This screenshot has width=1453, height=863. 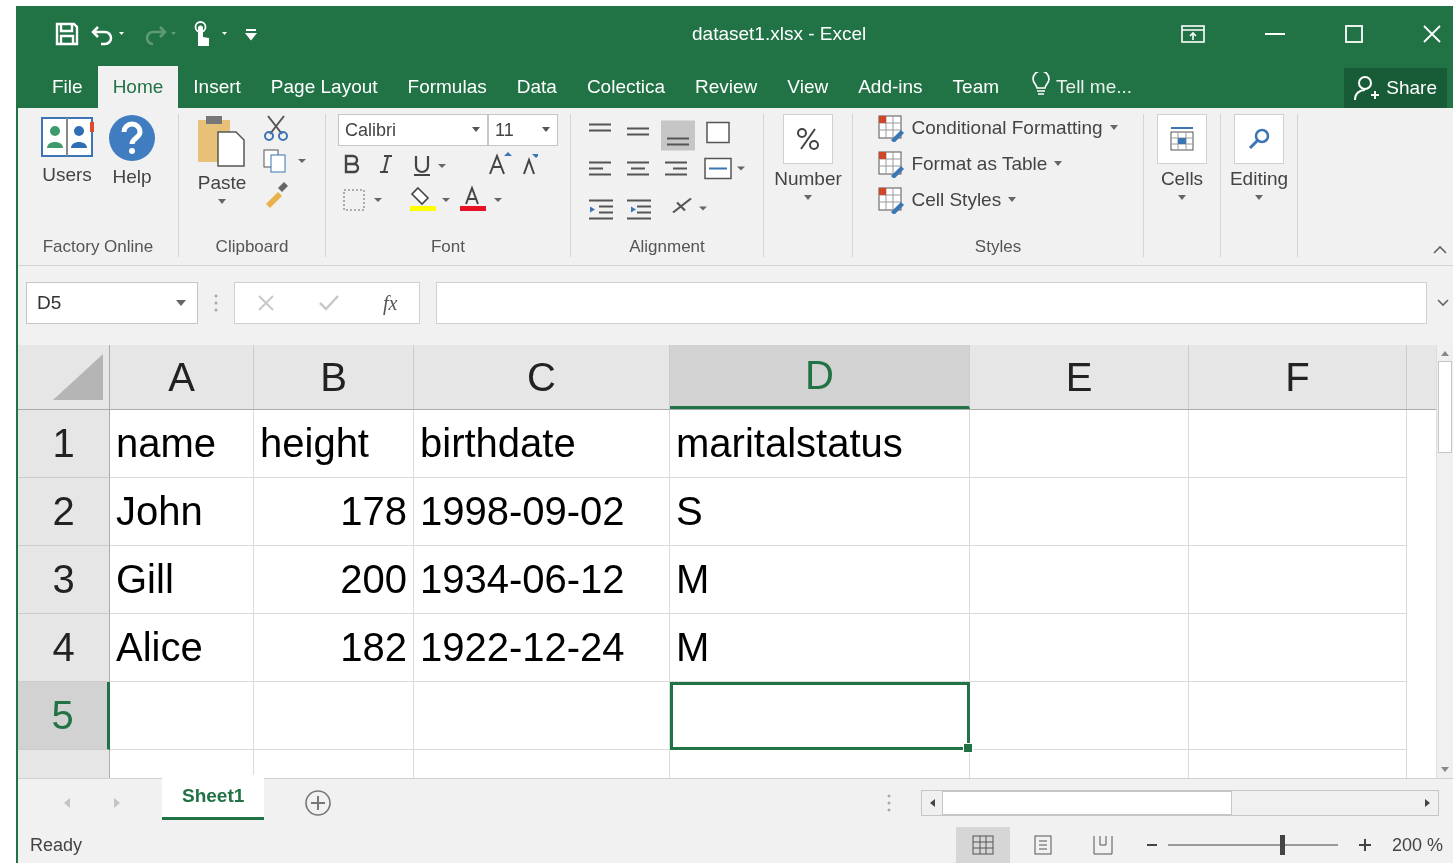 What do you see at coordinates (1354, 34) in the screenshot?
I see `maximize-icon` at bounding box center [1354, 34].